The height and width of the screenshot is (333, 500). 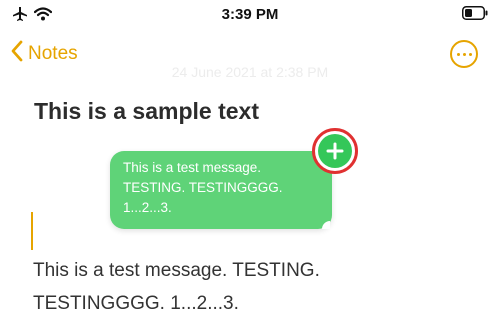 I want to click on chevron-left-icon, so click(x=17, y=53).